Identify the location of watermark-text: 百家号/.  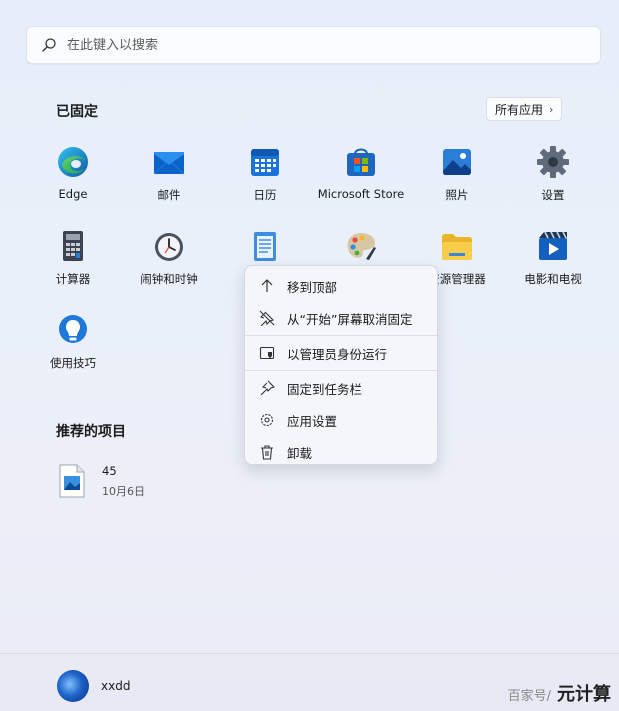
(529, 696).